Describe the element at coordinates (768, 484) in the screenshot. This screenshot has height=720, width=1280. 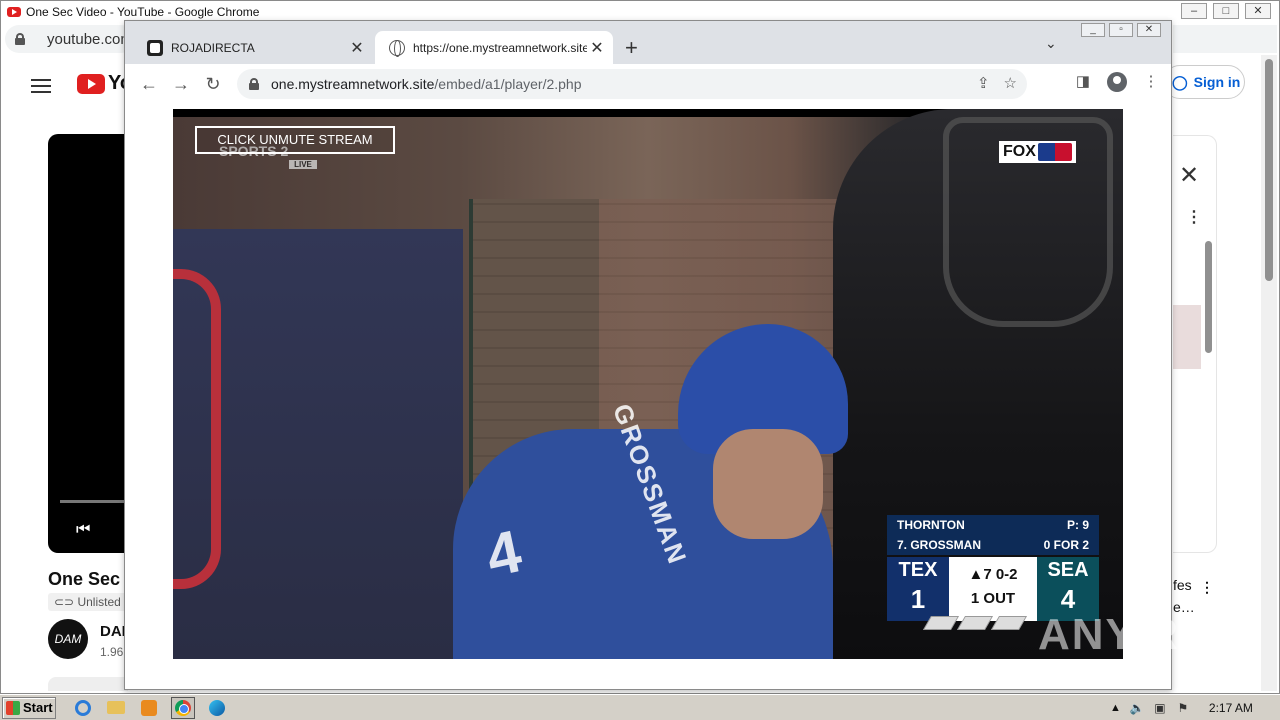
I see `video-batter-face` at that location.